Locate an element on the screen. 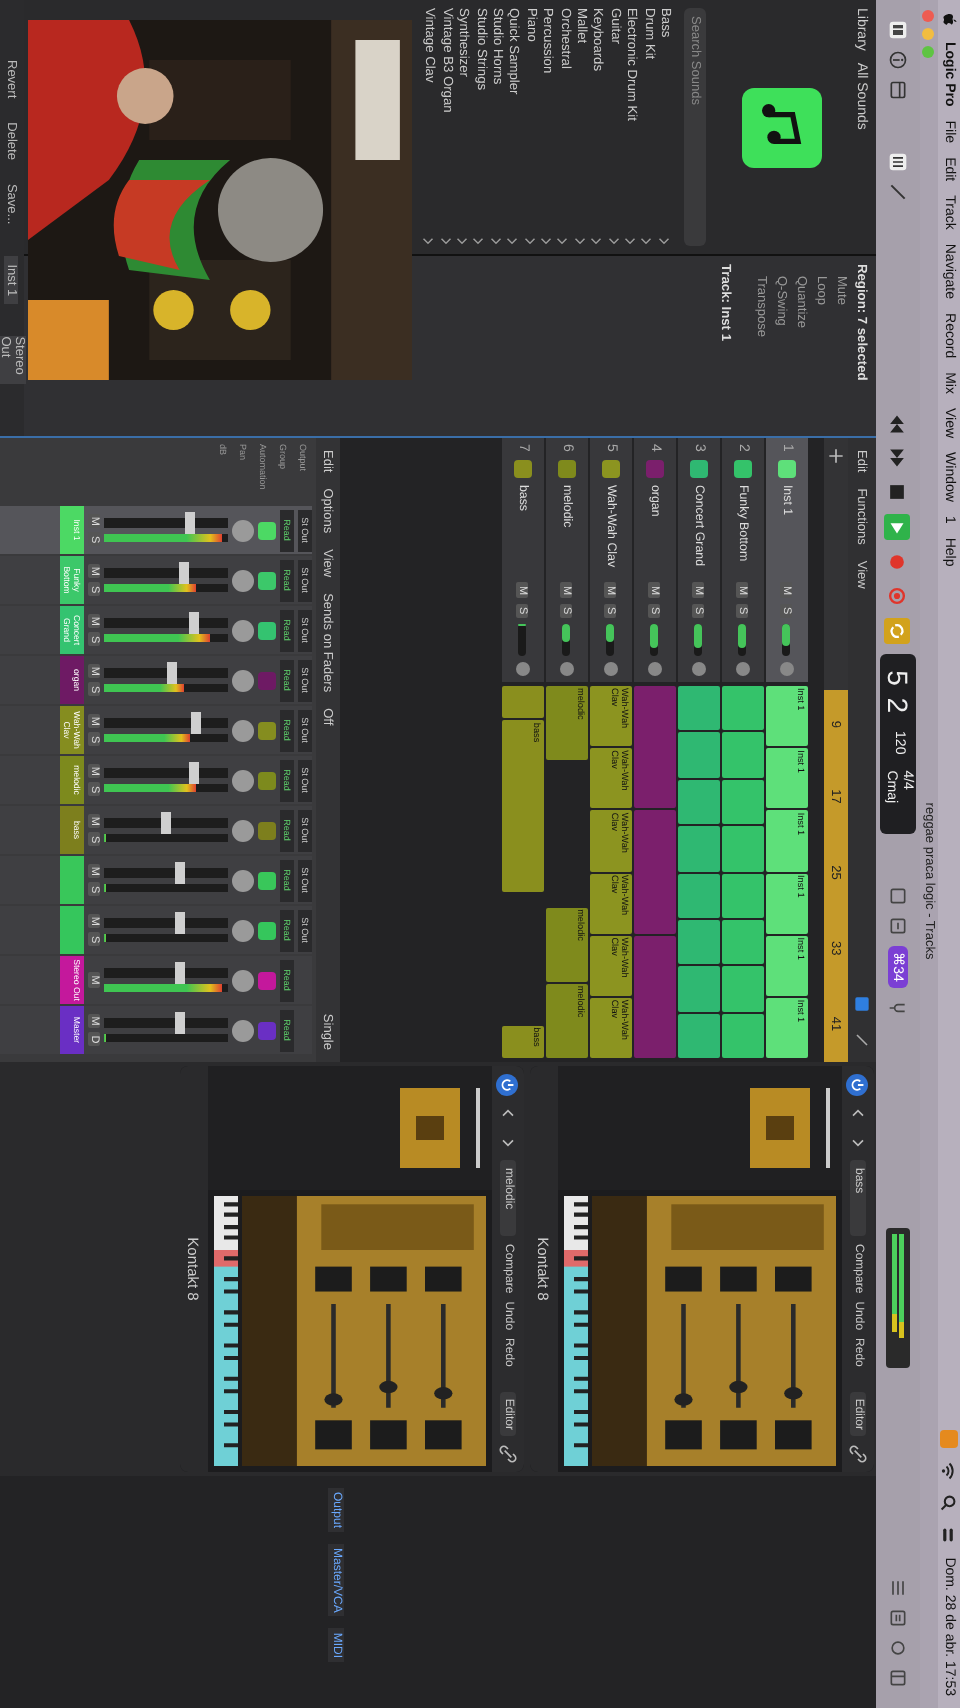 The height and width of the screenshot is (1708, 960). add-track-icon is located at coordinates (836, 456).